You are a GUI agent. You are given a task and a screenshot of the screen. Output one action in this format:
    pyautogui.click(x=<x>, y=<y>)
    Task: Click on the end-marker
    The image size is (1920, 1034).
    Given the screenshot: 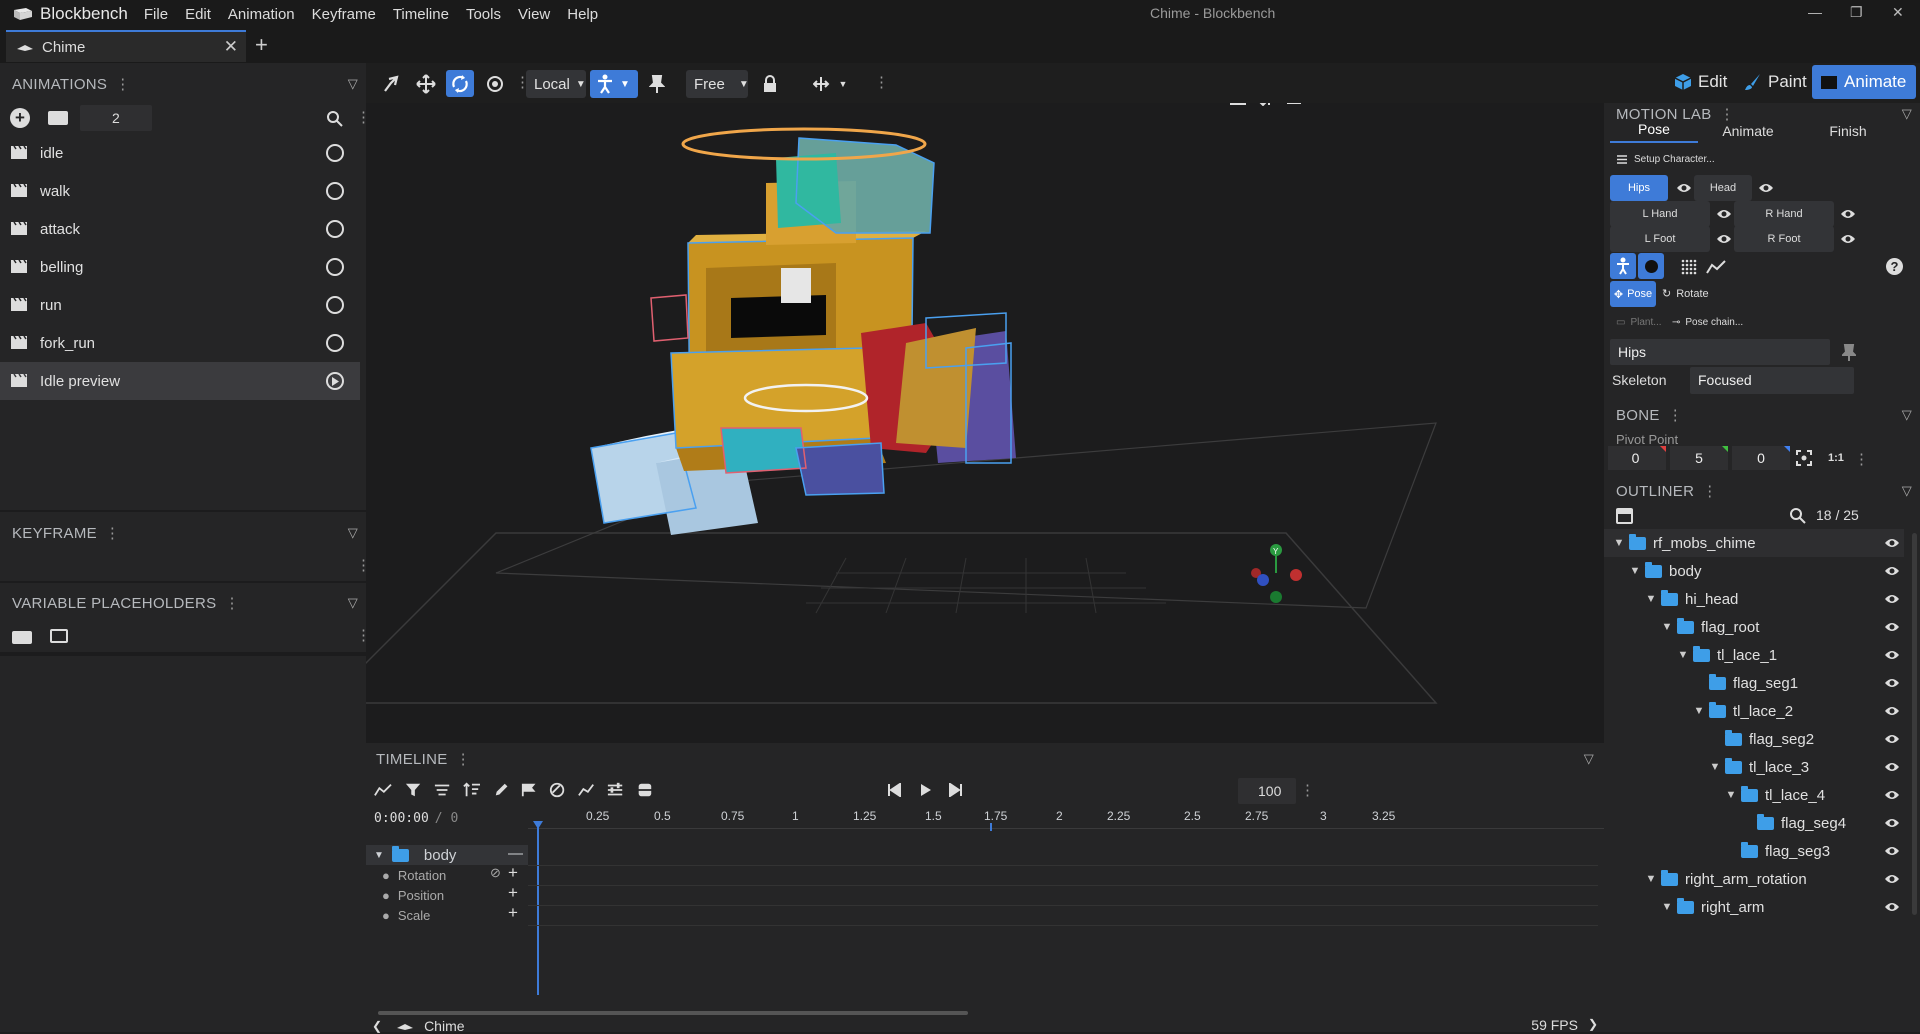 What is the action you would take?
    pyautogui.click(x=991, y=827)
    